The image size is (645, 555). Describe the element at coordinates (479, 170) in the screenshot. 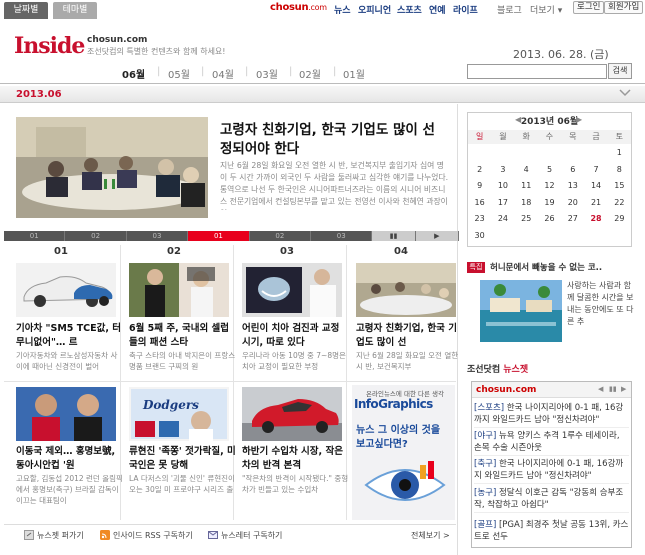

I see `calendar-day: 2` at that location.